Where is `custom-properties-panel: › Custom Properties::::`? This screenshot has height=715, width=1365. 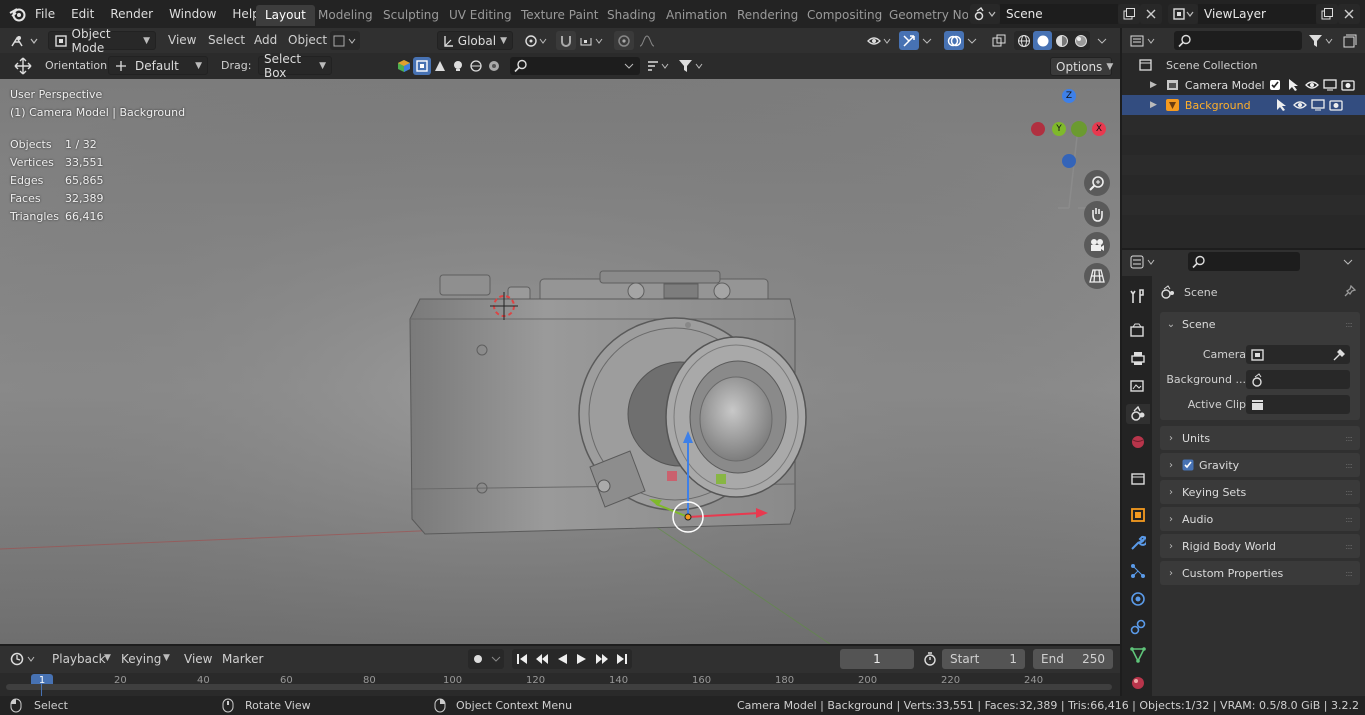 custom-properties-panel: › Custom Properties:::: is located at coordinates (1260, 573).